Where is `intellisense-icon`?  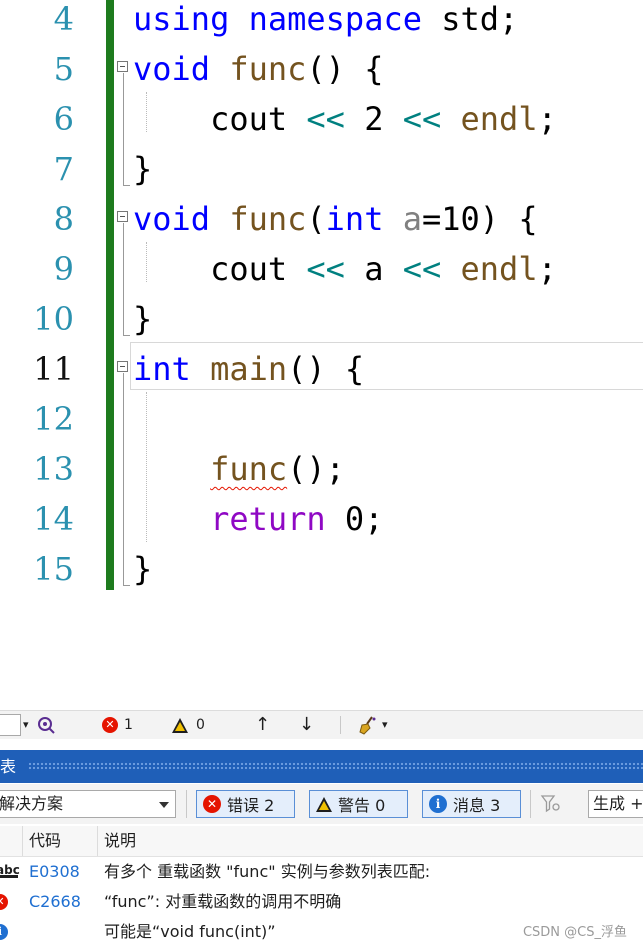 intellisense-icon is located at coordinates (46, 725).